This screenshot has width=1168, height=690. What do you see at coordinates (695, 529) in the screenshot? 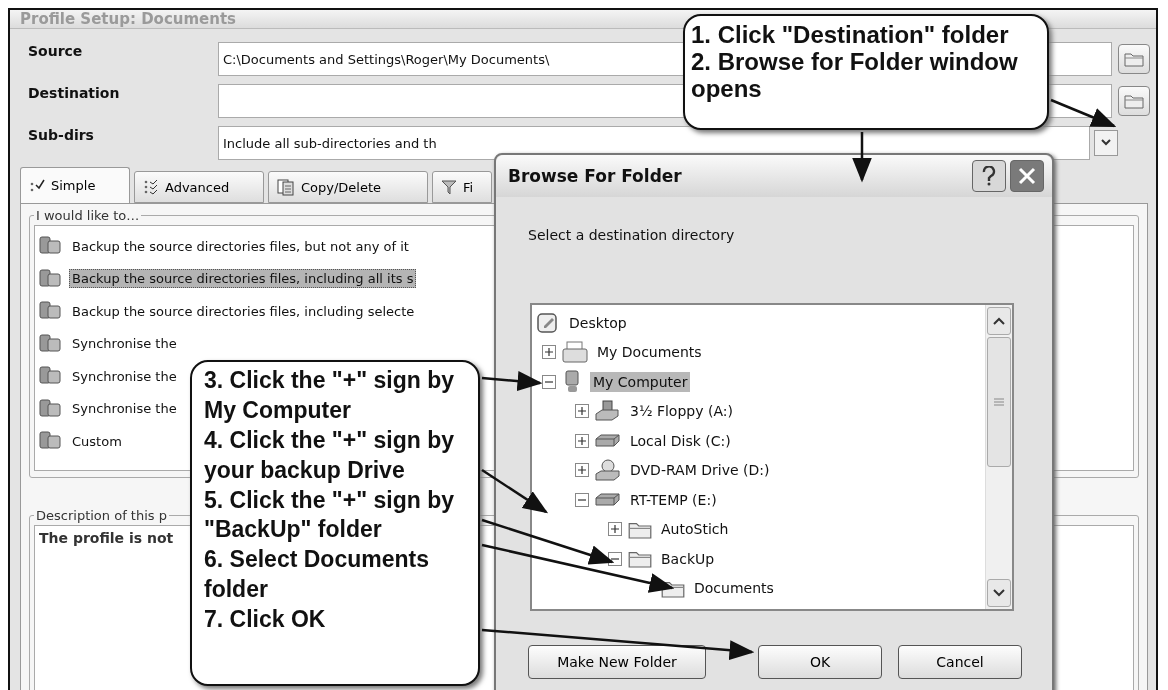
I see `tree-item: AutoStich` at bounding box center [695, 529].